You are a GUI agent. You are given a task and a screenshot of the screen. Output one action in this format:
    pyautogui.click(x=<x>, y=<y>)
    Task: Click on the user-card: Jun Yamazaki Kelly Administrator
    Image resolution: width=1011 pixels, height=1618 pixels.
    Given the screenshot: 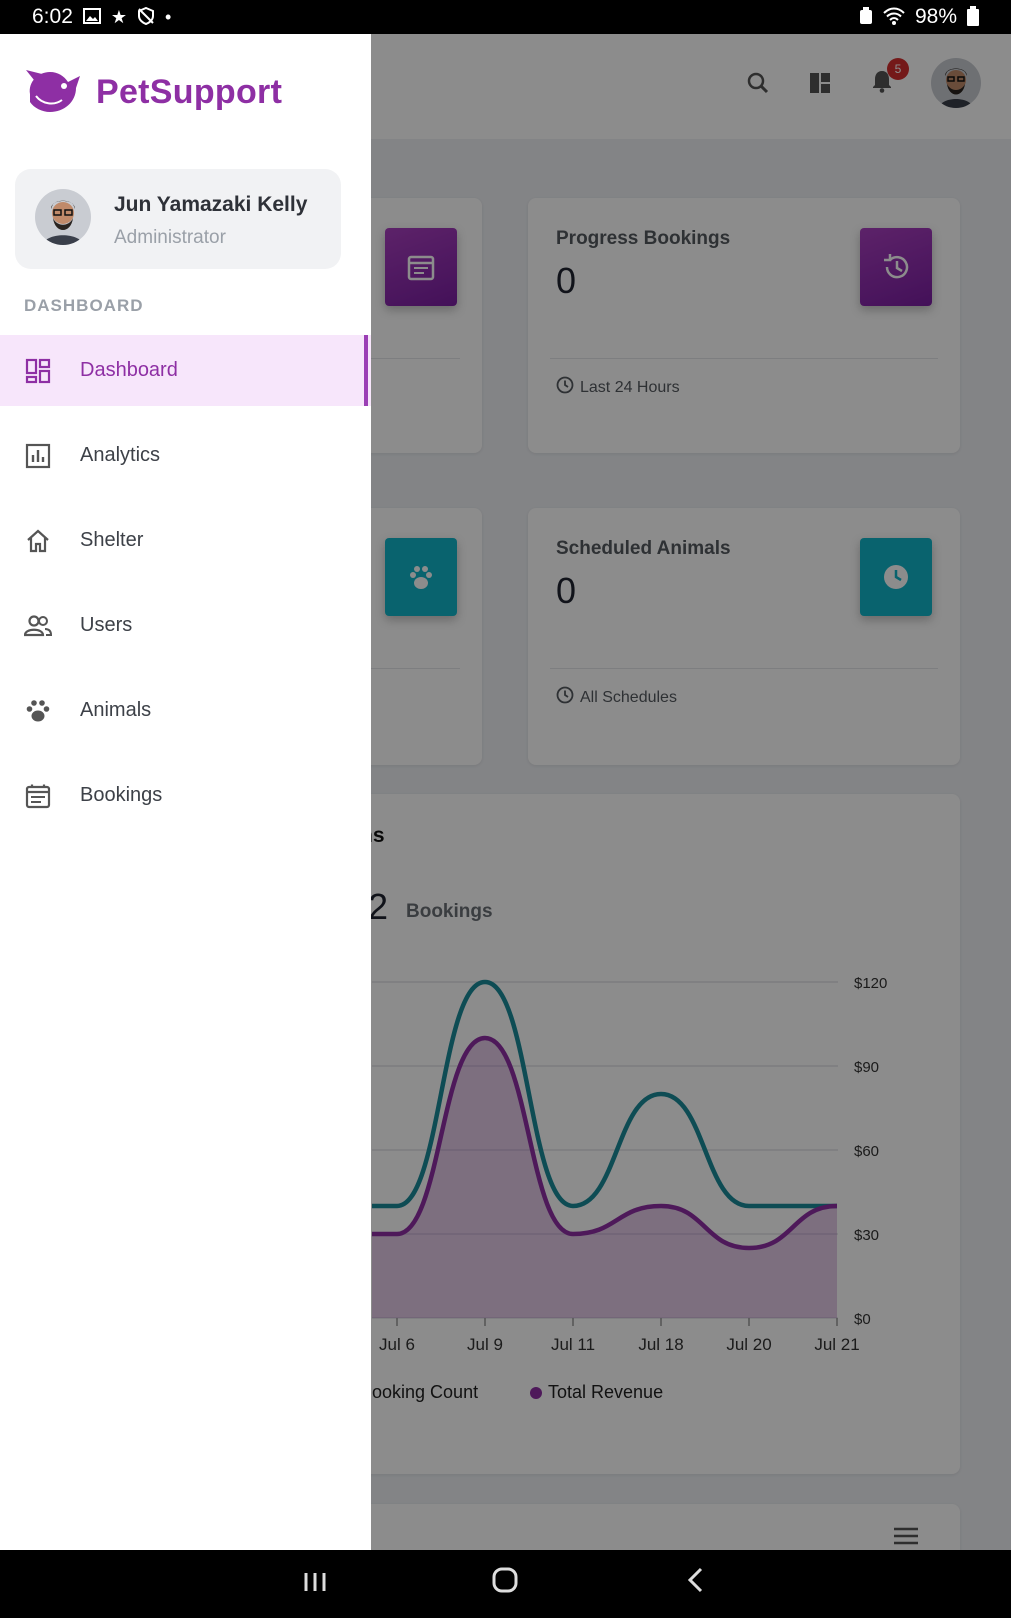 What is the action you would take?
    pyautogui.click(x=178, y=219)
    